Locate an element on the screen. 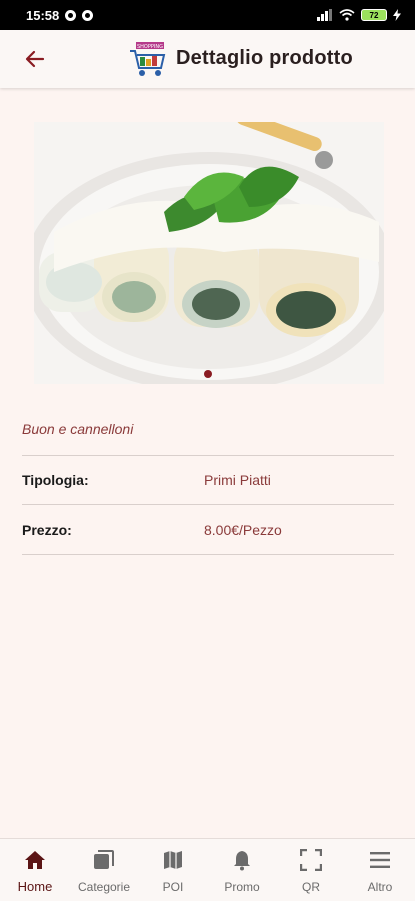 This screenshot has width=415, height=901. product-description: Buon e cannelloni is located at coordinates (78, 429).